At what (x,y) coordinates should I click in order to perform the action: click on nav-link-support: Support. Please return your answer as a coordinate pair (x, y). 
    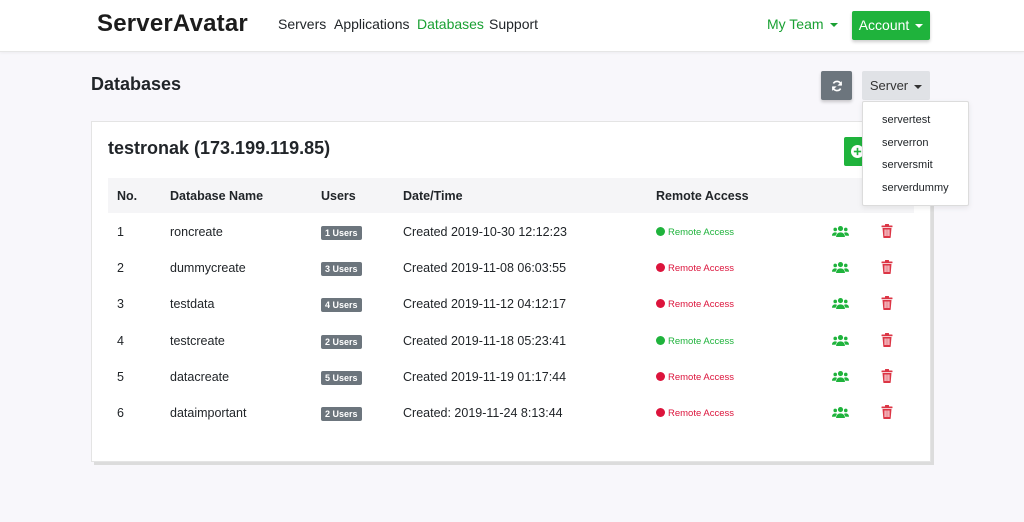
    Looking at the image, I should click on (513, 24).